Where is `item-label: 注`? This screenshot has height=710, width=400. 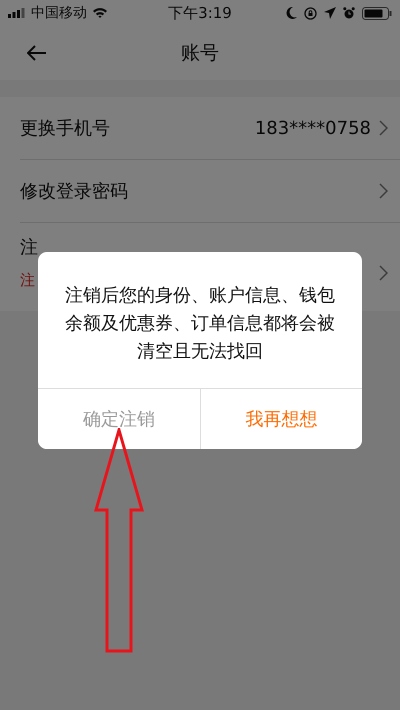
item-label: 注 is located at coordinates (29, 247).